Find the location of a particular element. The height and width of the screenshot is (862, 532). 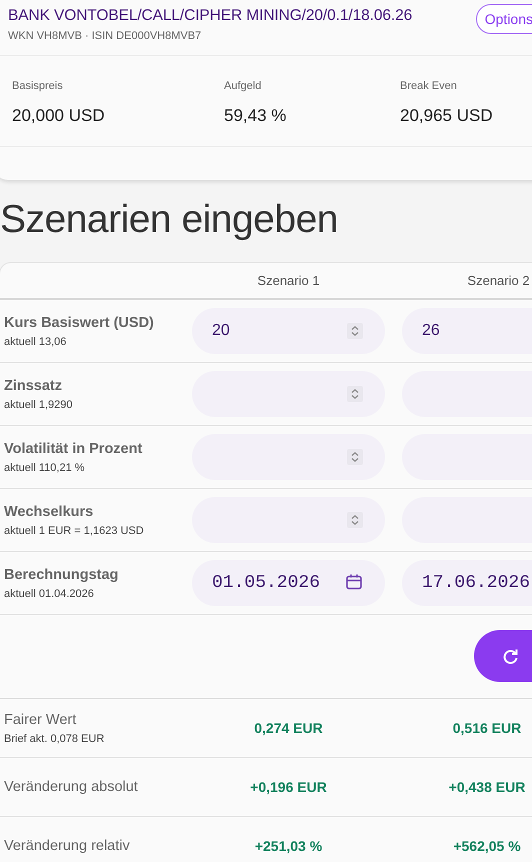

date-field: 17.06.2026 is located at coordinates (467, 583).